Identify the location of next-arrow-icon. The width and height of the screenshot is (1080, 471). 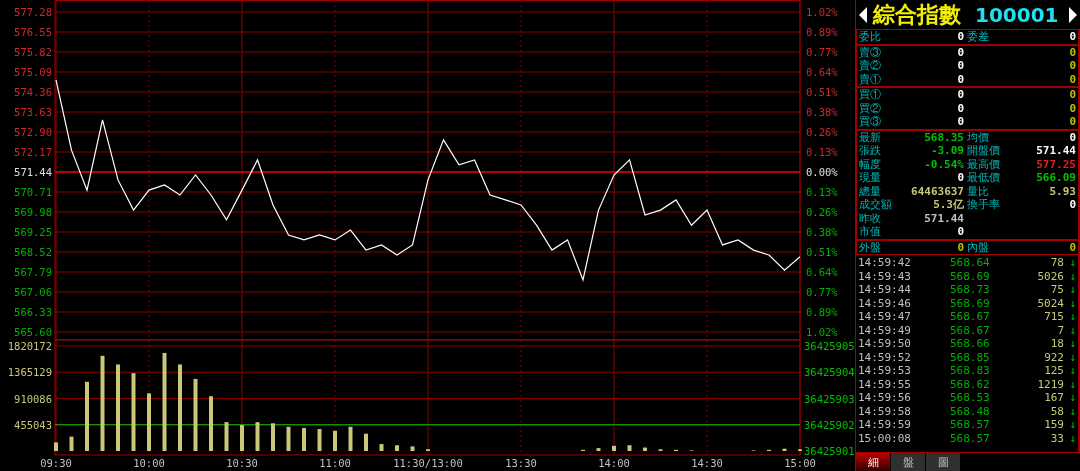
(1073, 14).